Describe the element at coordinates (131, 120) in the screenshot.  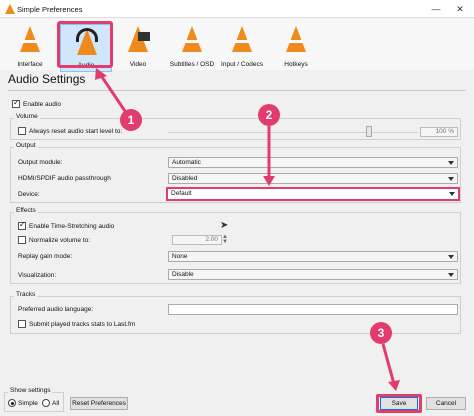
I see `callout-1: 1` at that location.